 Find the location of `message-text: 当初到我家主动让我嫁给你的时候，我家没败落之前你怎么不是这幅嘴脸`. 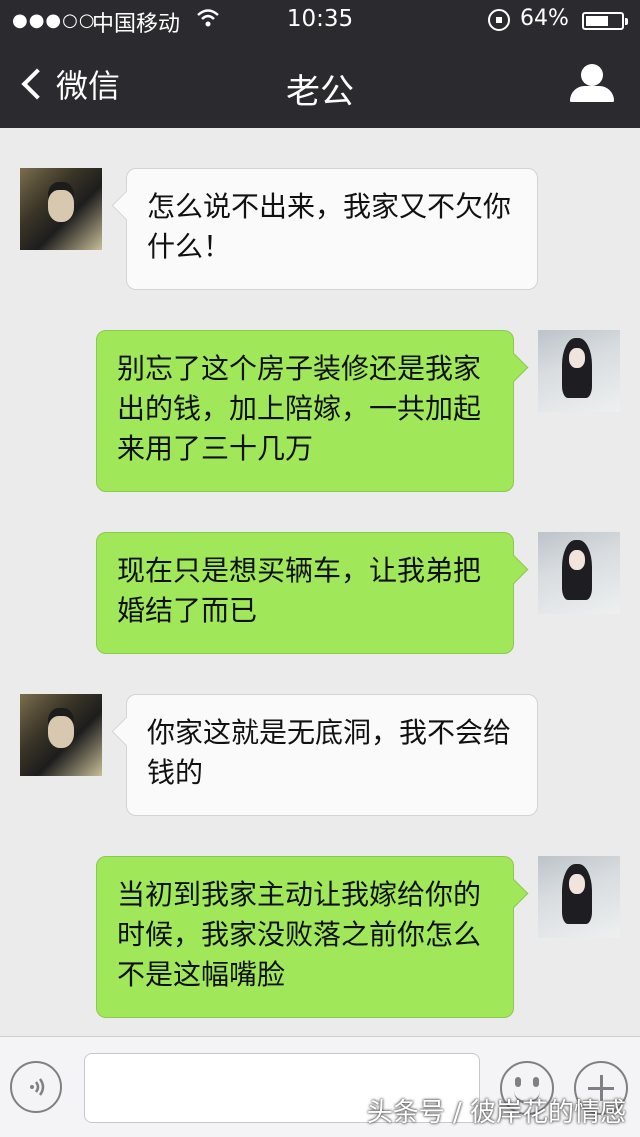

message-text: 当初到我家主动让我嫁给你的时候，我家没败落之前你怎么不是这幅嘴脸 is located at coordinates (299, 934).